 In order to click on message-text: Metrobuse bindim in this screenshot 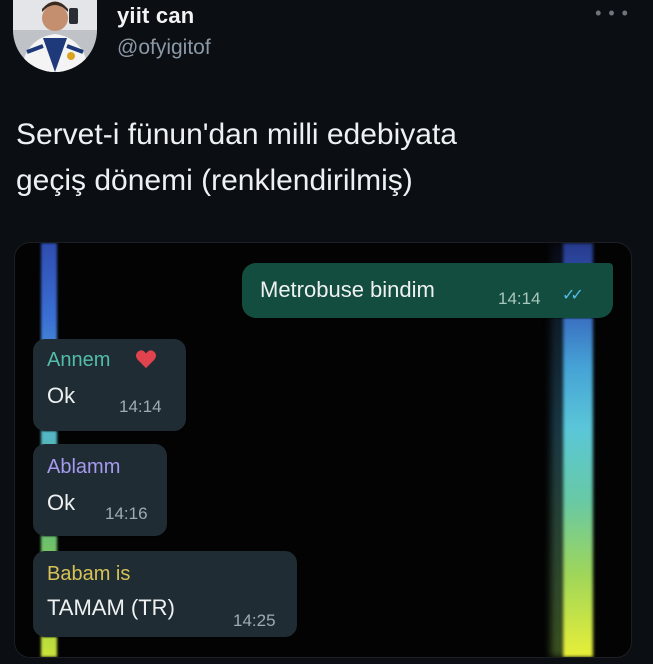, I will do `click(347, 289)`.